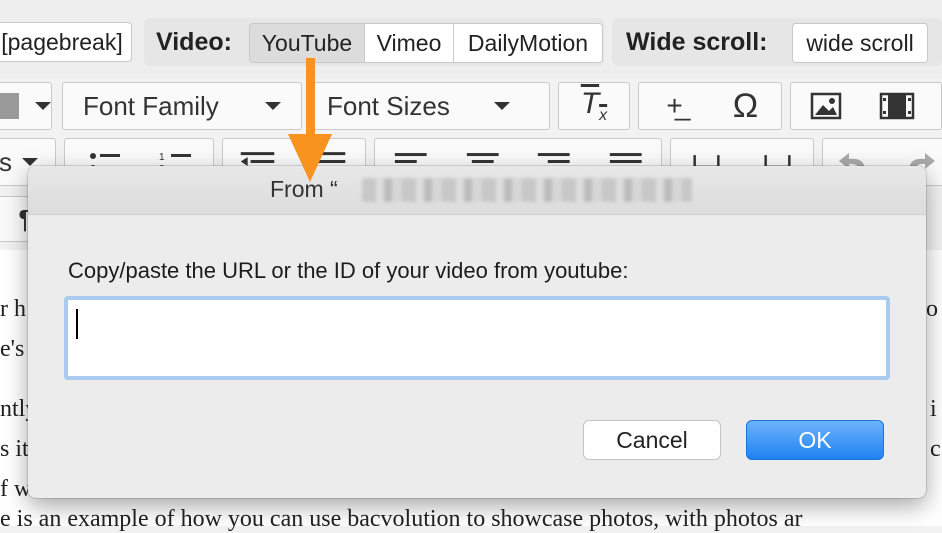 The image size is (942, 533). I want to click on media-group, so click(866, 106).